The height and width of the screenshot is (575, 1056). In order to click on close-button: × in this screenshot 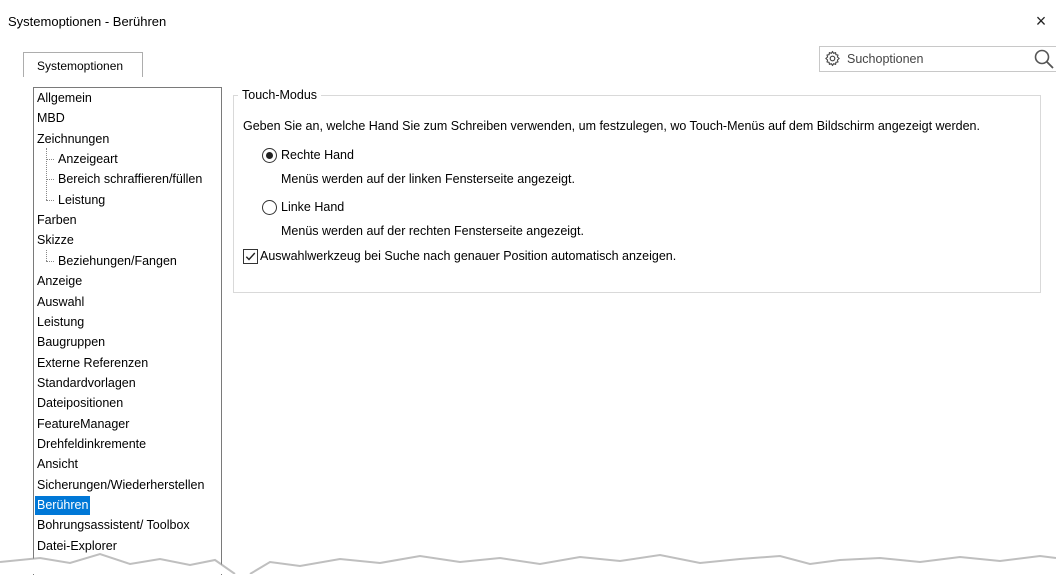, I will do `click(1041, 21)`.